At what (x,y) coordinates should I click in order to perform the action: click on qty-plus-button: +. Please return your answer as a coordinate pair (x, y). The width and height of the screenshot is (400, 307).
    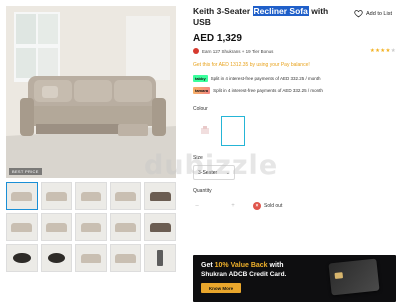
    Looking at the image, I should click on (233, 206).